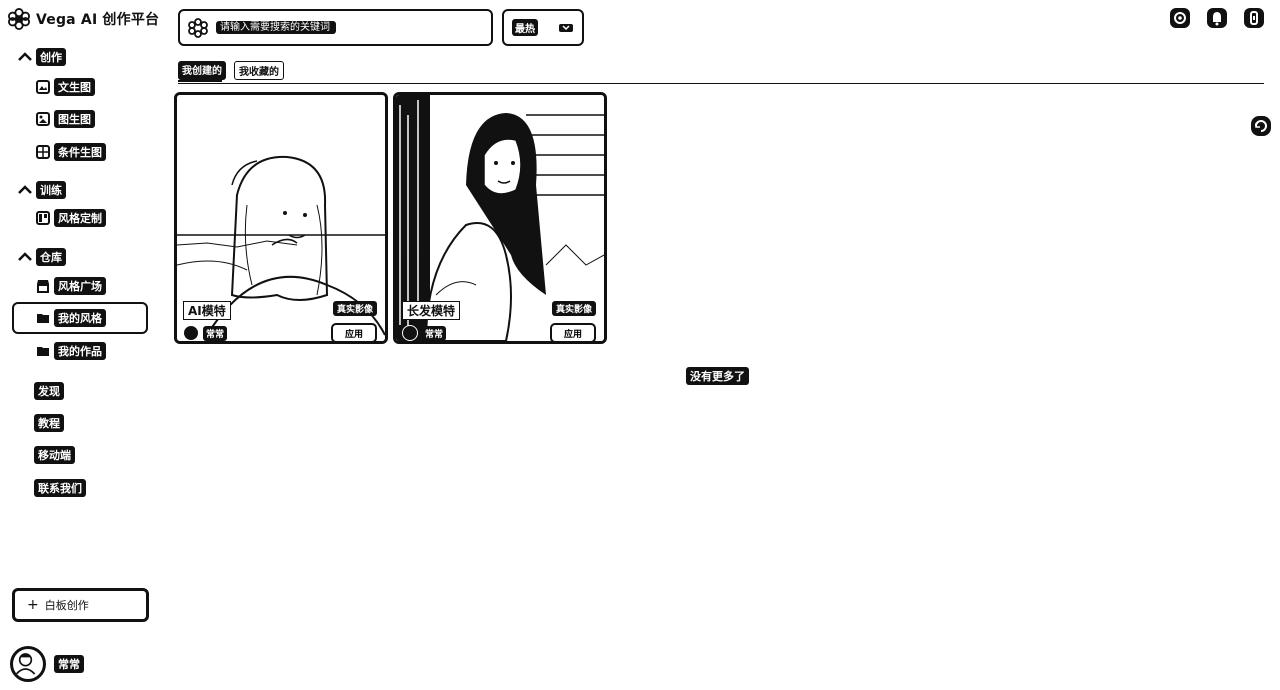  What do you see at coordinates (43, 87) in the screenshot?
I see `image-icon` at bounding box center [43, 87].